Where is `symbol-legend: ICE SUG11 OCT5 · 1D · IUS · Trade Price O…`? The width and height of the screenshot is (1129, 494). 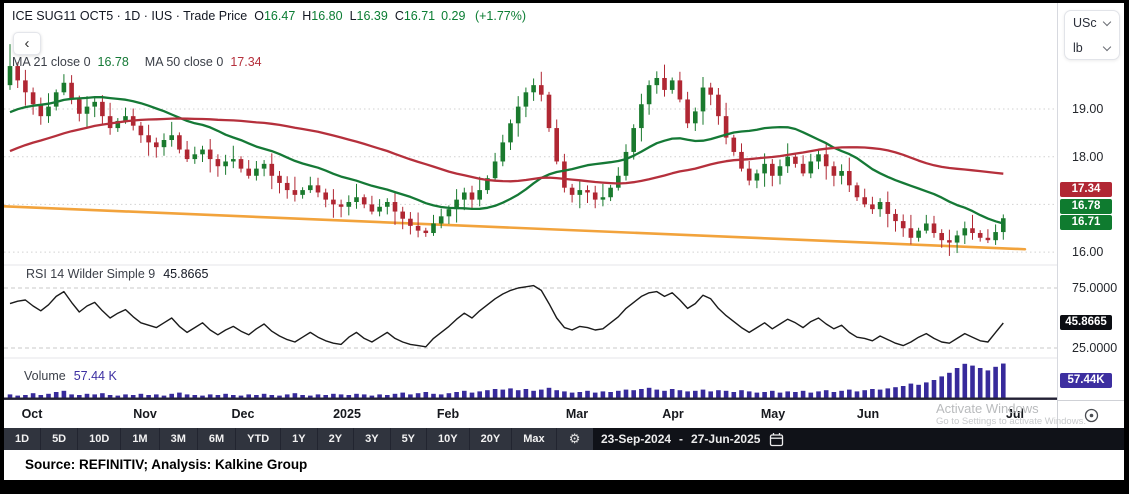
symbol-legend: ICE SUG11 OCT5 · 1D · IUS · Trade Price O… is located at coordinates (269, 16).